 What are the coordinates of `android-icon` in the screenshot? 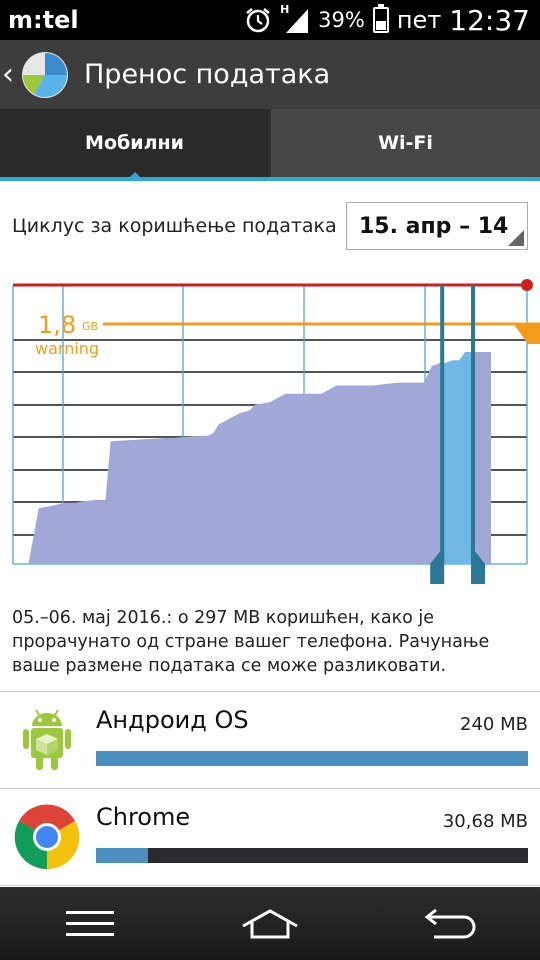 It's located at (47, 739).